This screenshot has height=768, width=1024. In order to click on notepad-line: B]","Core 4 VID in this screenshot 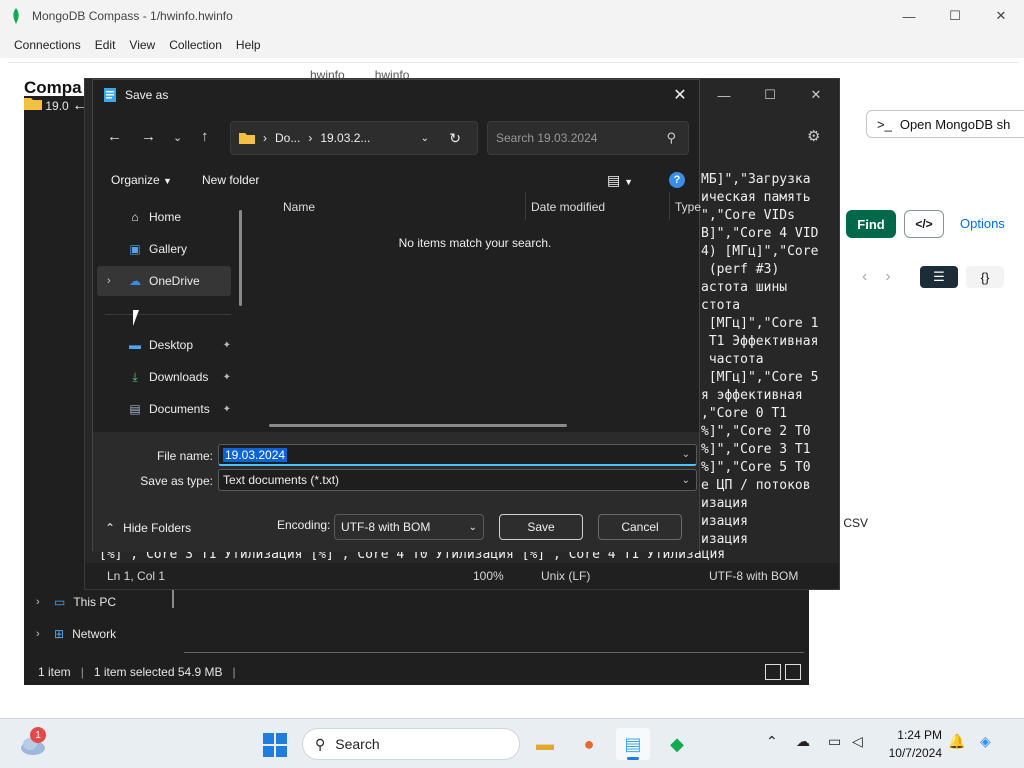, I will do `click(760, 233)`.